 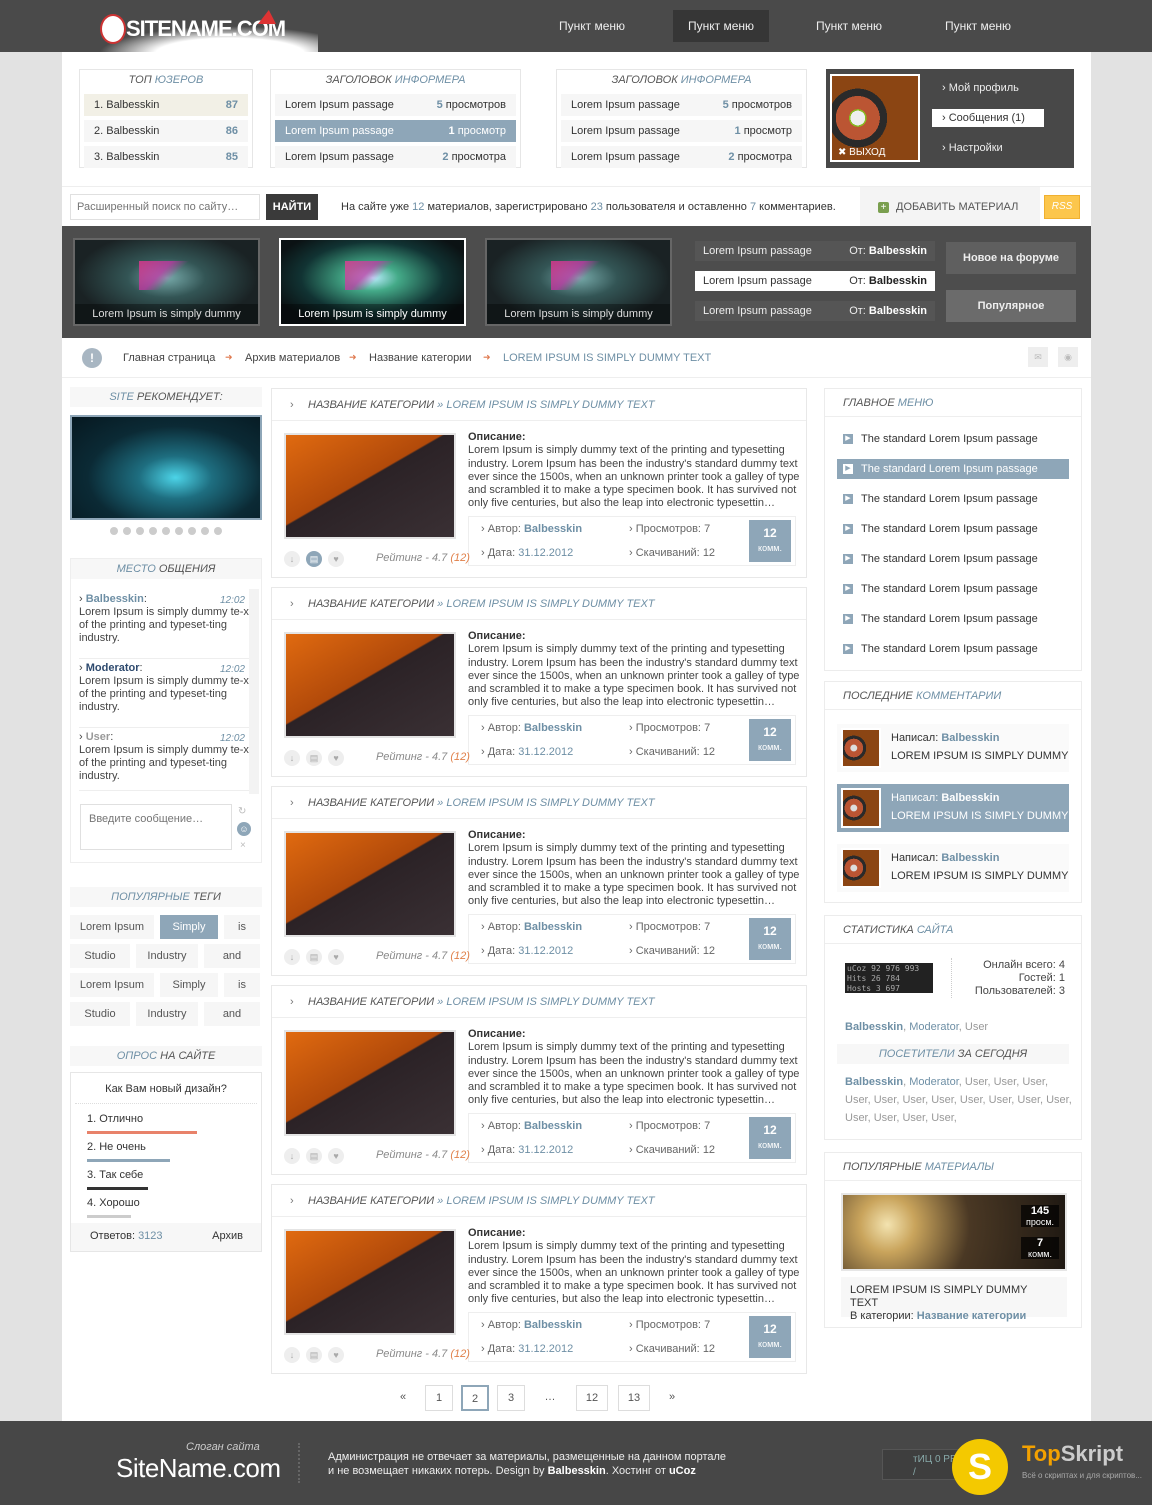 What do you see at coordinates (958, 696) in the screenshot?
I see `title-highlight: комментарии` at bounding box center [958, 696].